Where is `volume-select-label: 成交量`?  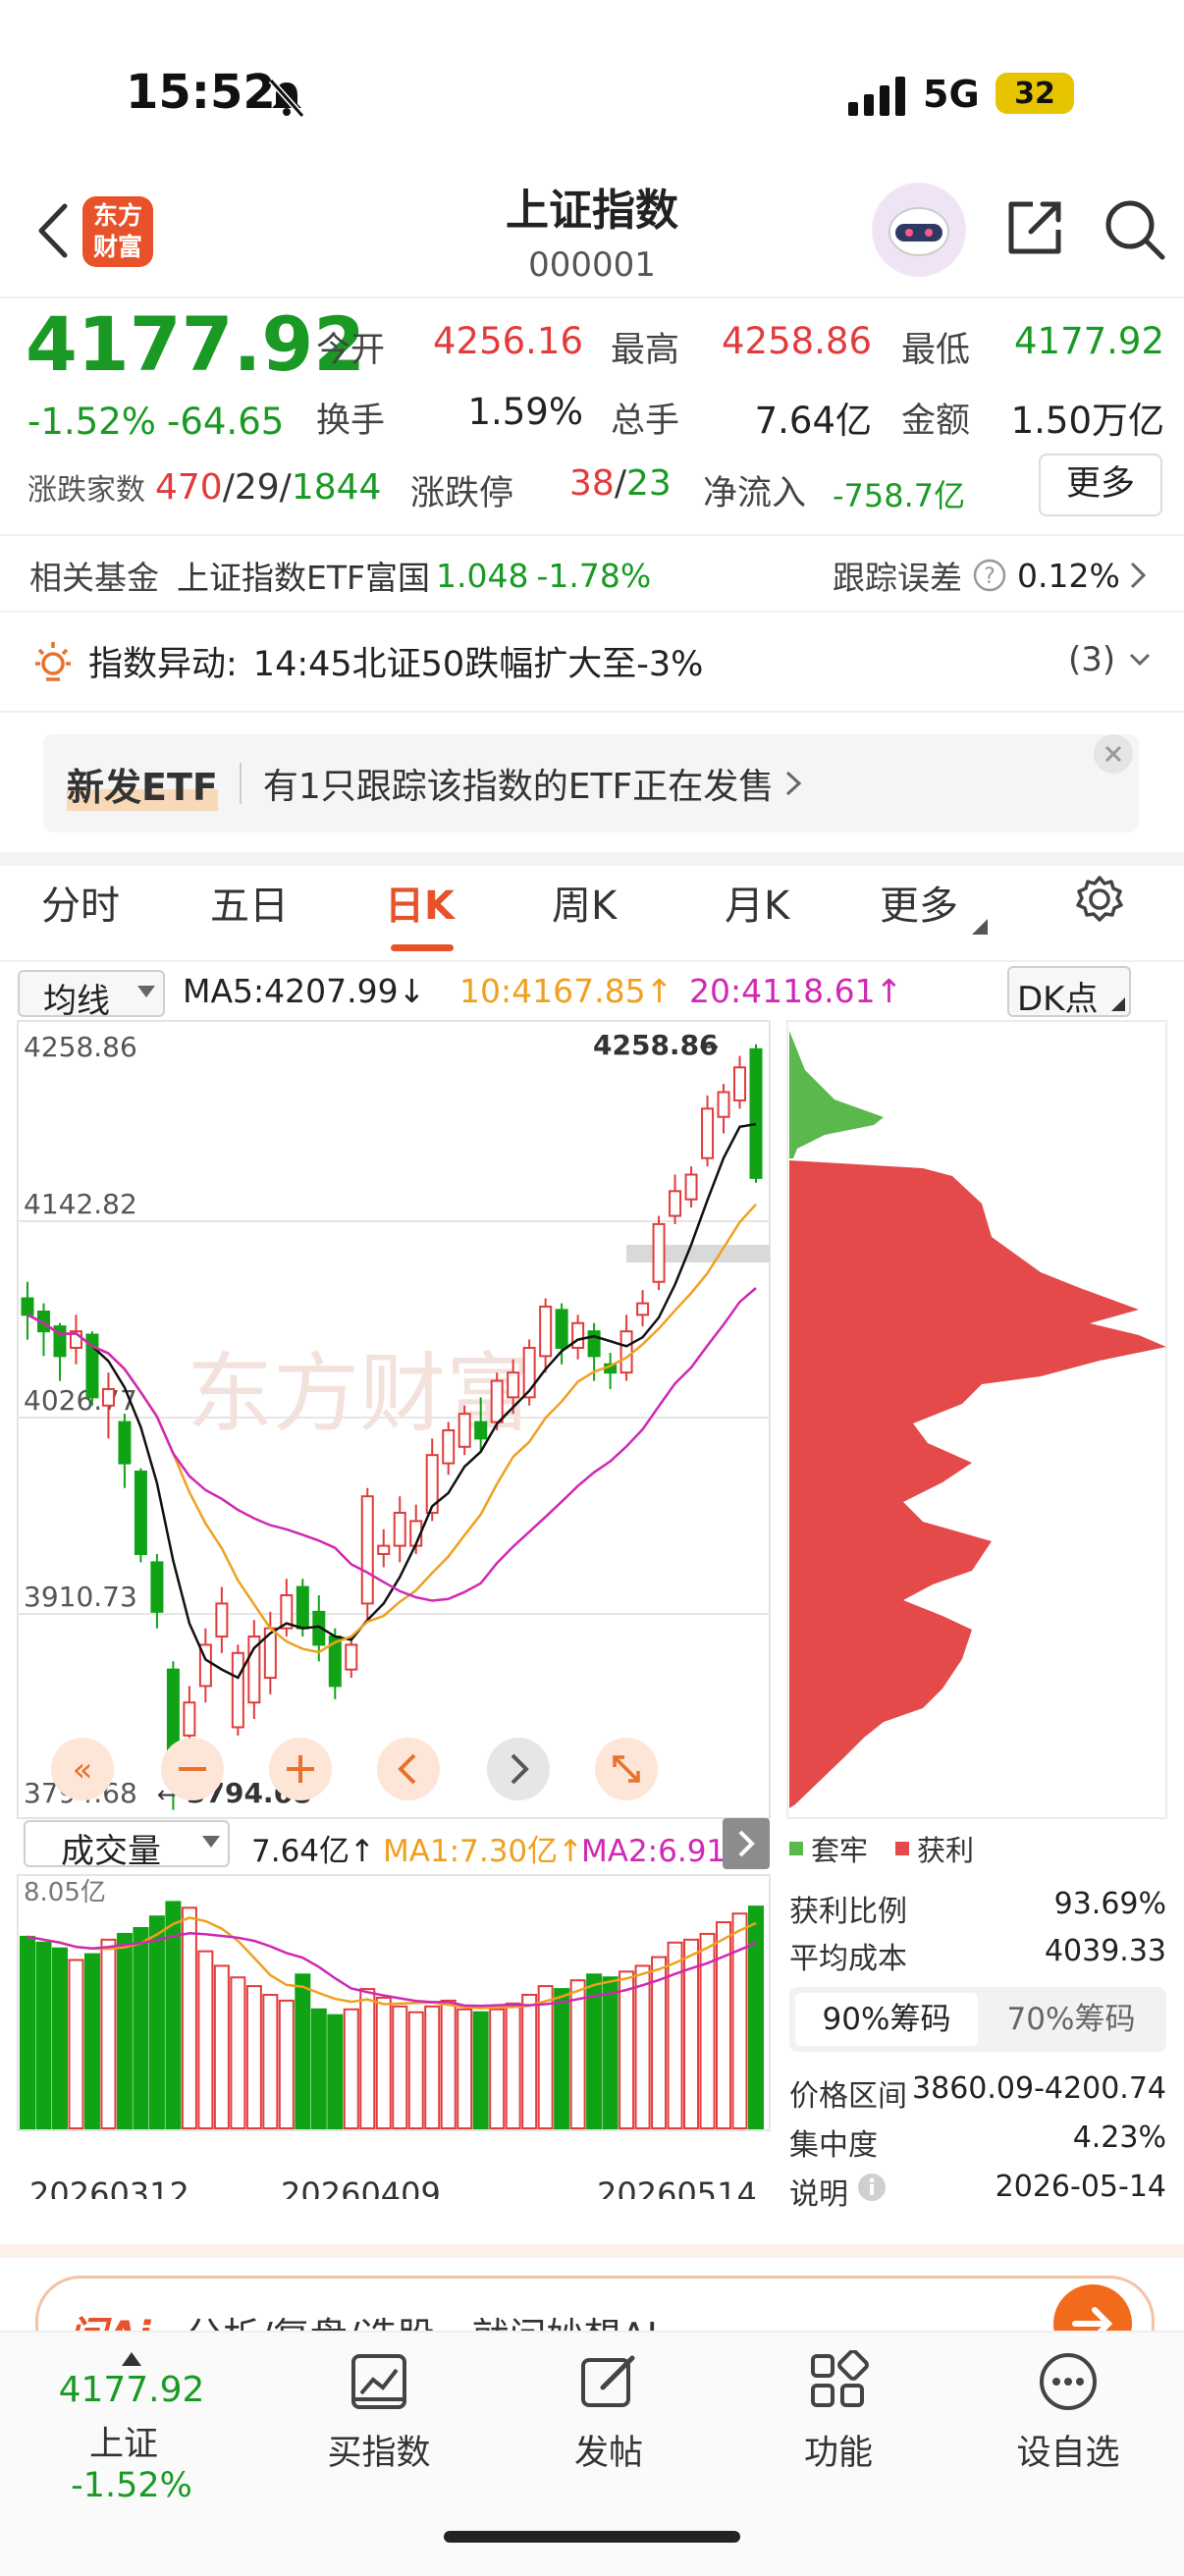 volume-select-label: 成交量 is located at coordinates (111, 1851).